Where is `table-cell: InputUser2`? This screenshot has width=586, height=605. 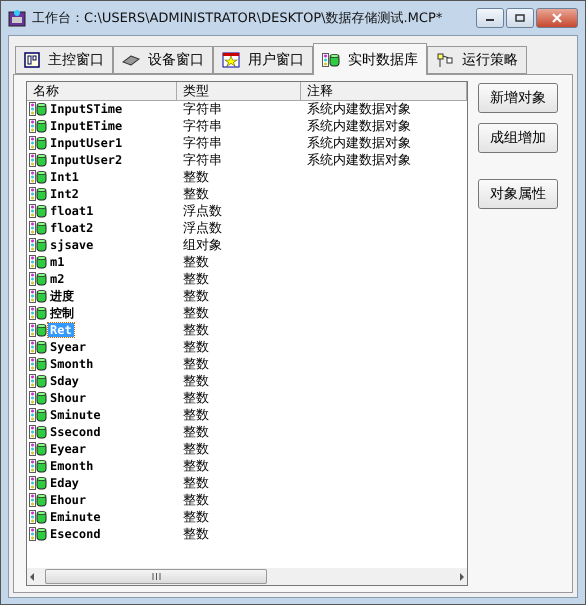
table-cell: InputUser2 is located at coordinates (86, 160).